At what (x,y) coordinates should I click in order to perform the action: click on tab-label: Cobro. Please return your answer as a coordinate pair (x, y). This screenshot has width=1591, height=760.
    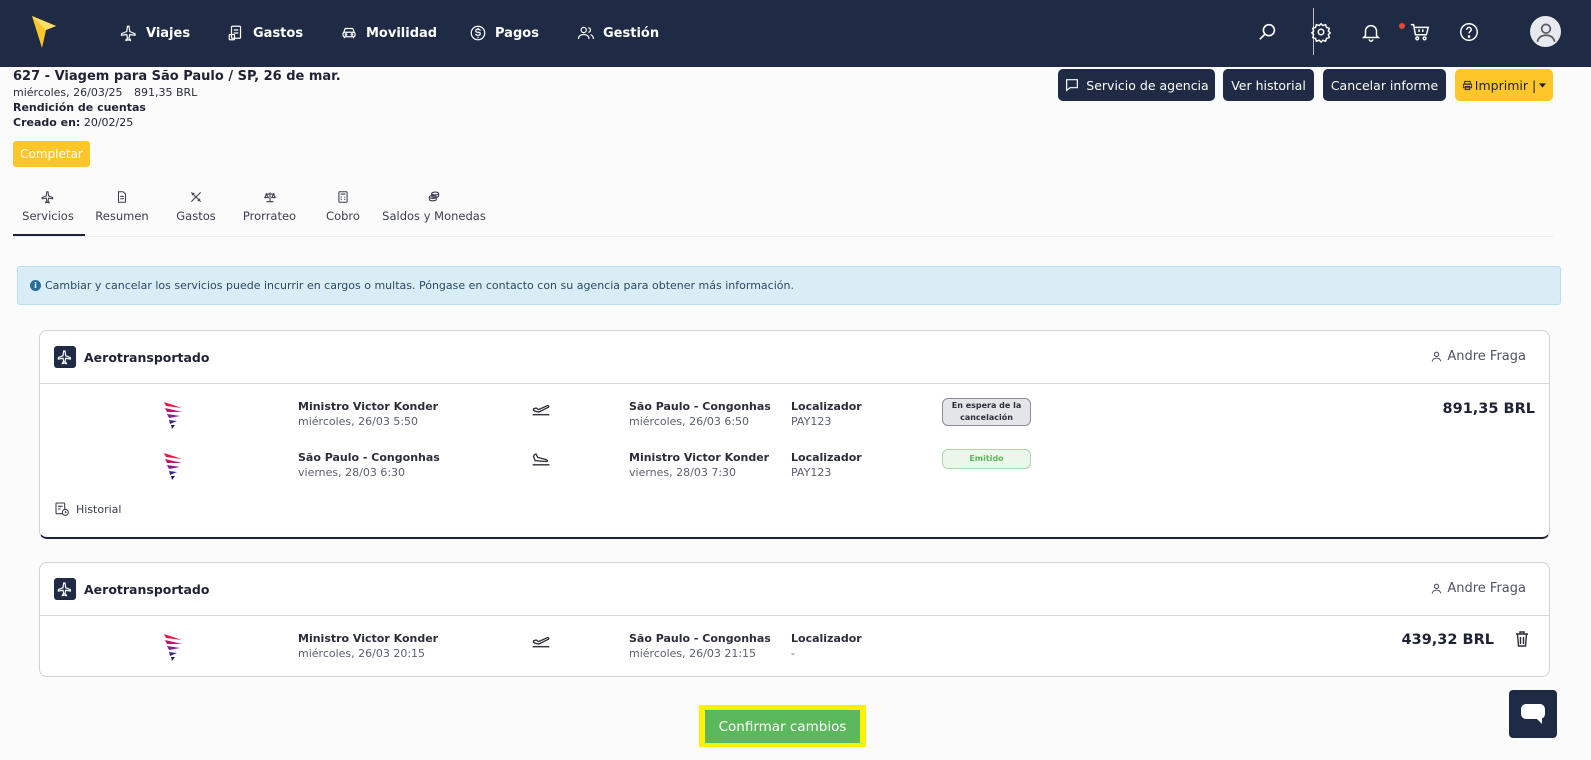
    Looking at the image, I should click on (343, 216).